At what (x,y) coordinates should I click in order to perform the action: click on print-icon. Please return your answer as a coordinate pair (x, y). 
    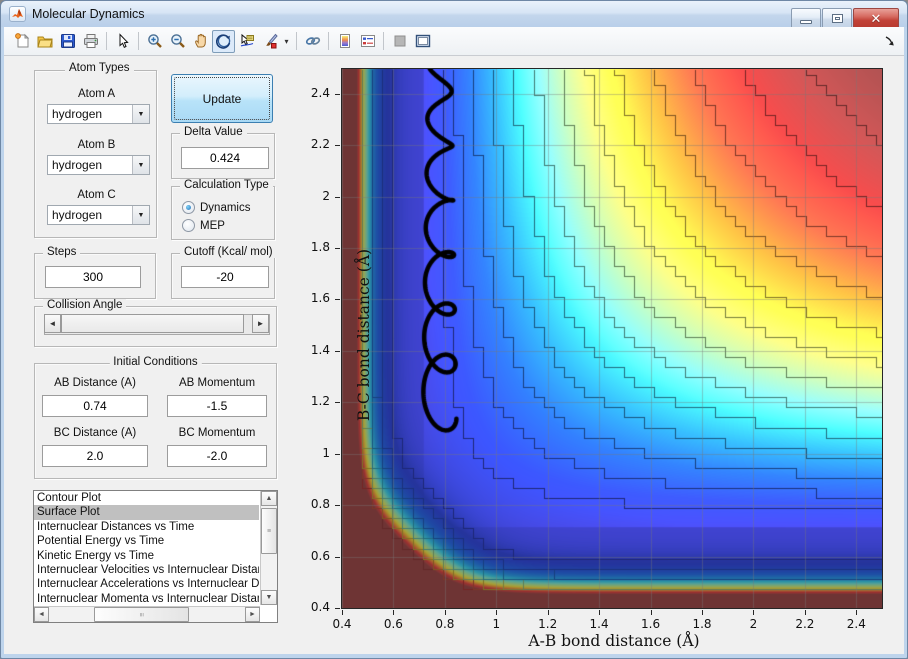
    Looking at the image, I should click on (90, 41).